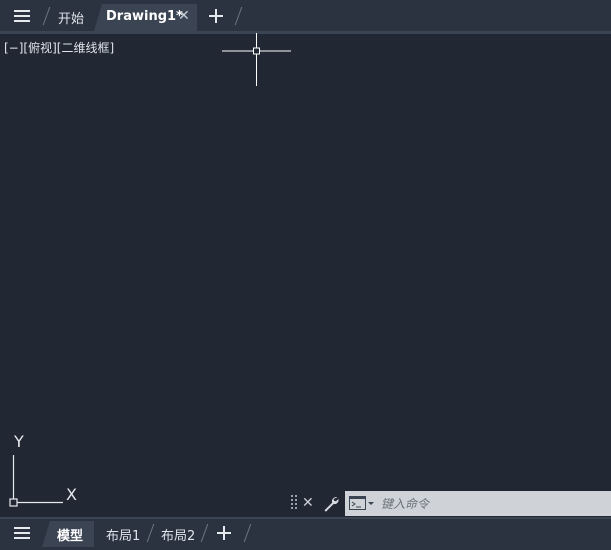  Describe the element at coordinates (305, 518) in the screenshot. I see `layout-bar-topline` at that location.